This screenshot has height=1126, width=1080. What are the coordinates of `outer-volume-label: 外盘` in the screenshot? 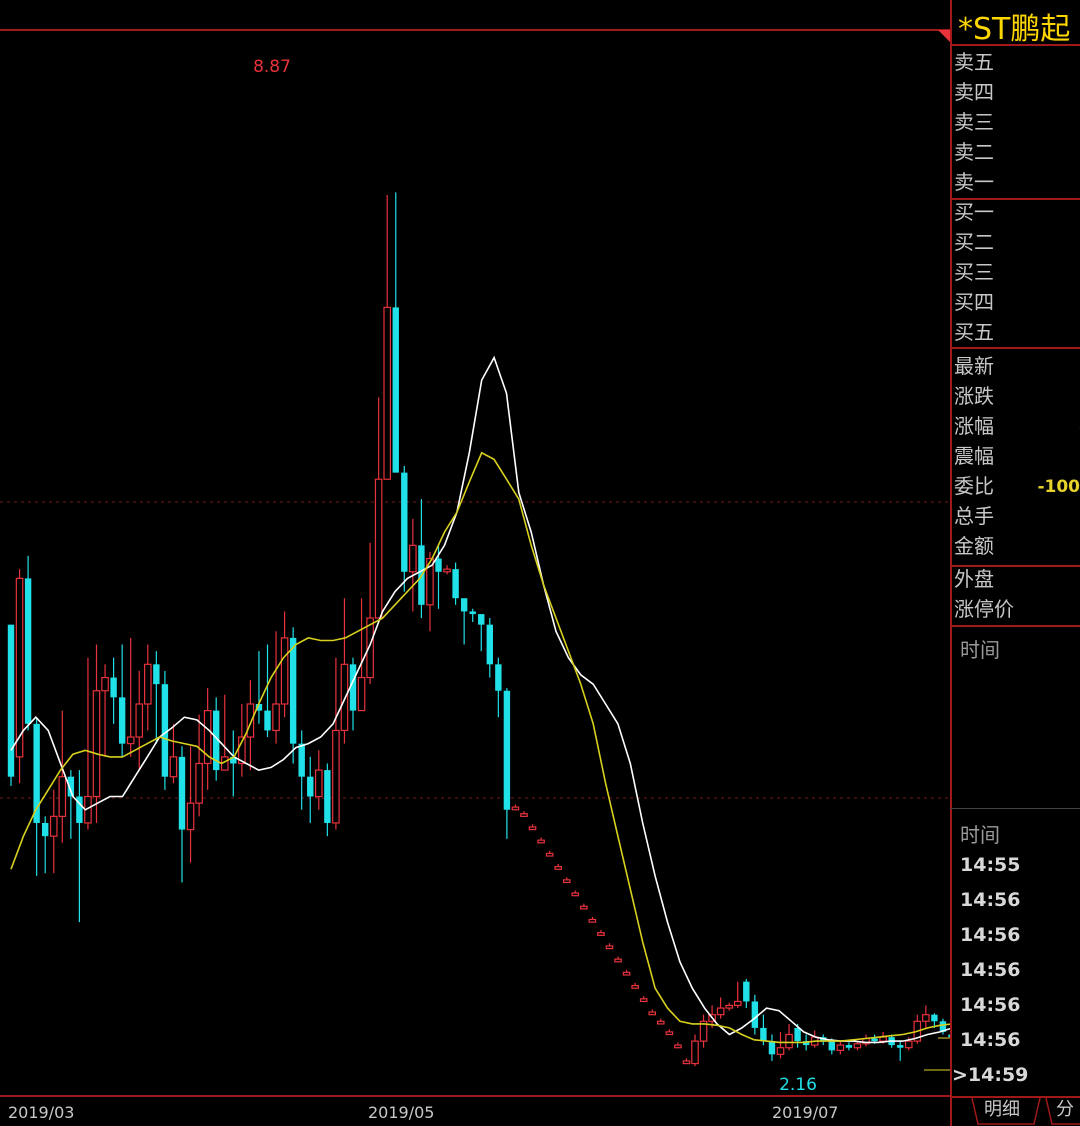 It's located at (974, 579).